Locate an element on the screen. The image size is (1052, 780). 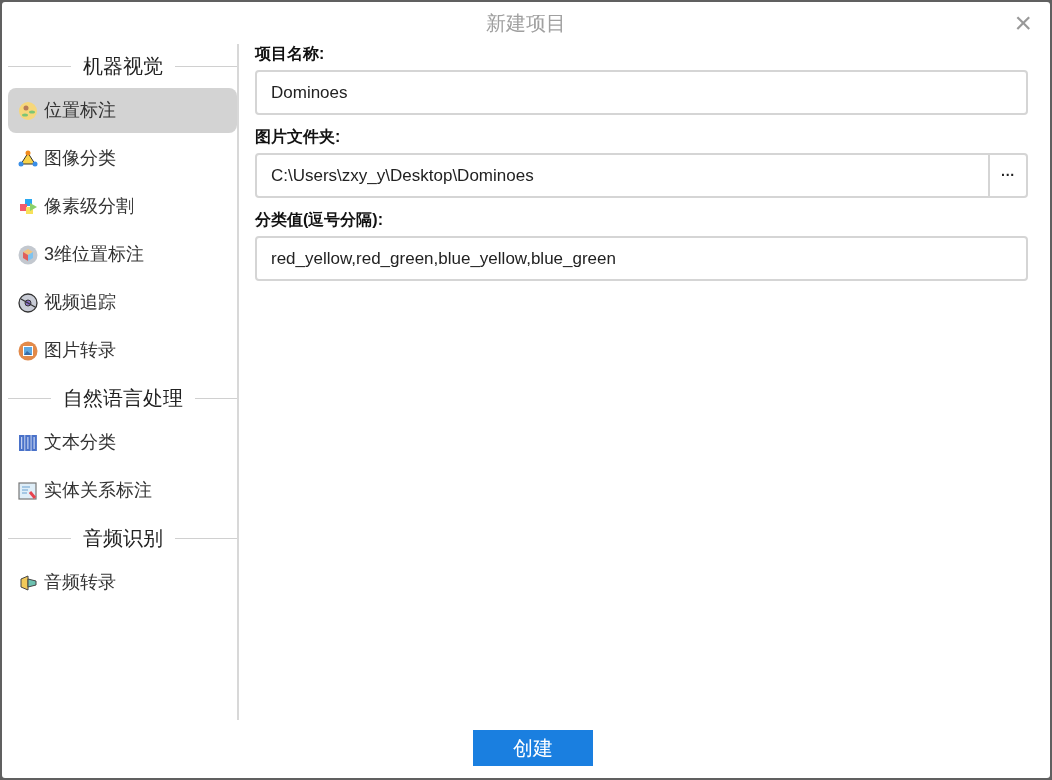
sidebar-item: 位置标注 is located at coordinates (122, 110).